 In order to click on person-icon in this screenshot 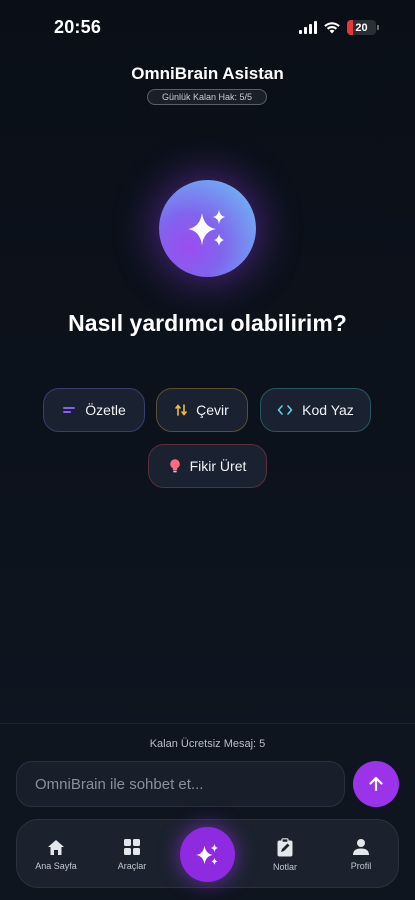, I will do `click(361, 847)`.